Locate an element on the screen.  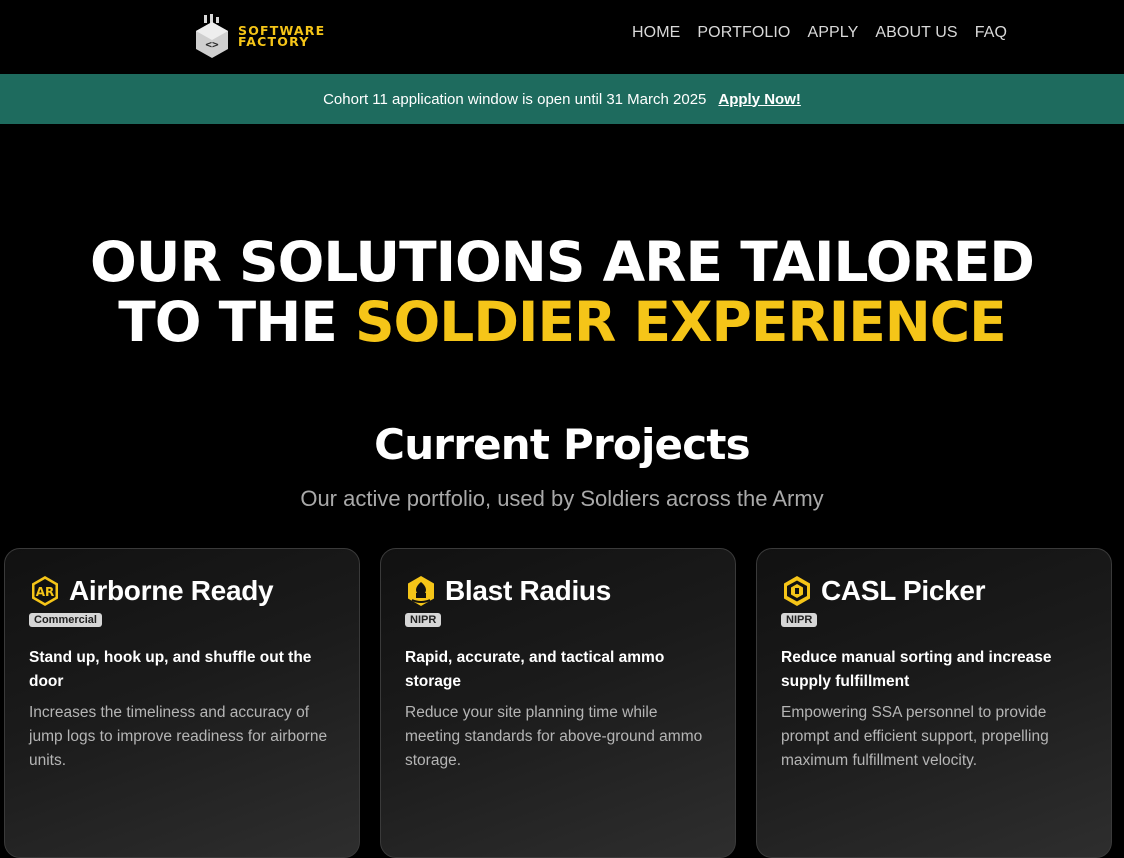
casl-picker-icon is located at coordinates (797, 591).